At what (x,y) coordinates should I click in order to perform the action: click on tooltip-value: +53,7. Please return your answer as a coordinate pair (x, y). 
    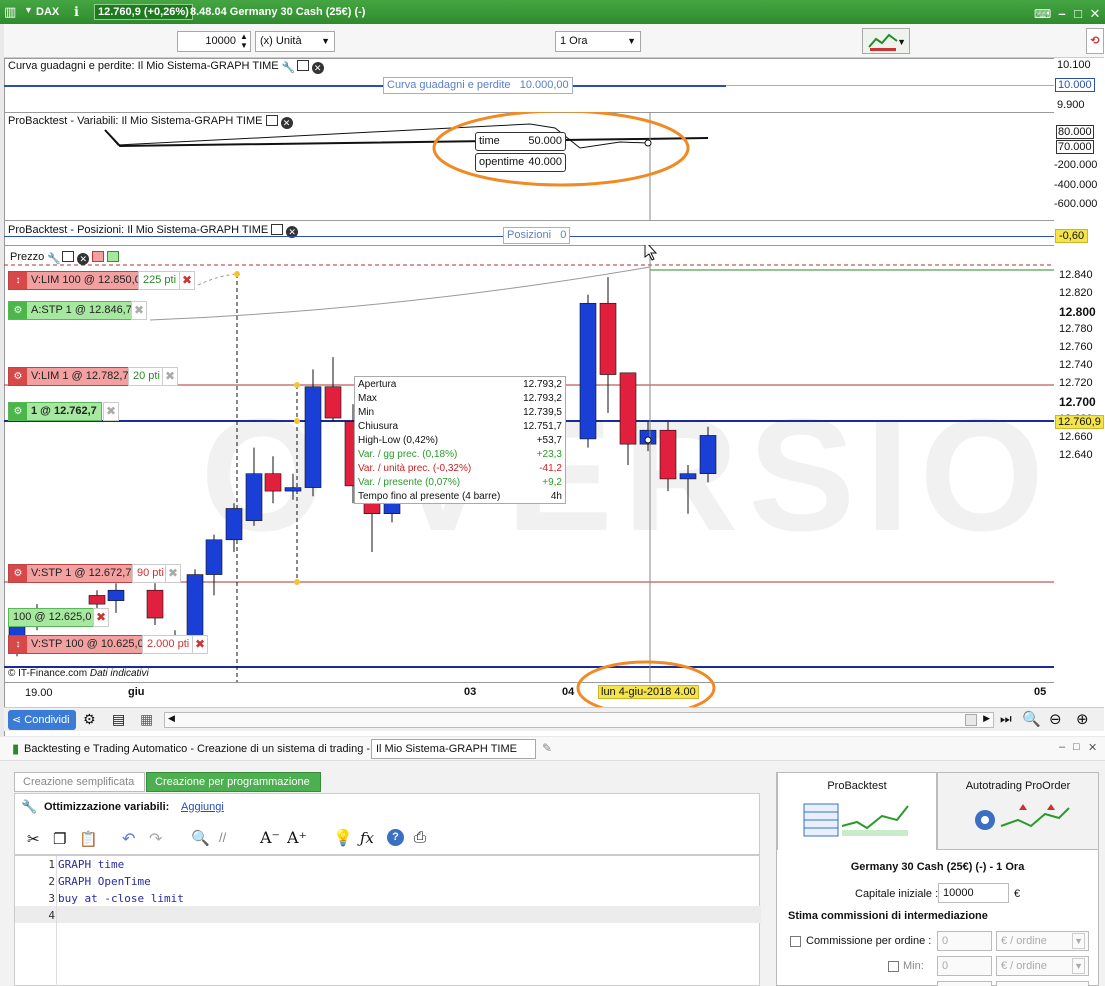
    Looking at the image, I should click on (549, 440).